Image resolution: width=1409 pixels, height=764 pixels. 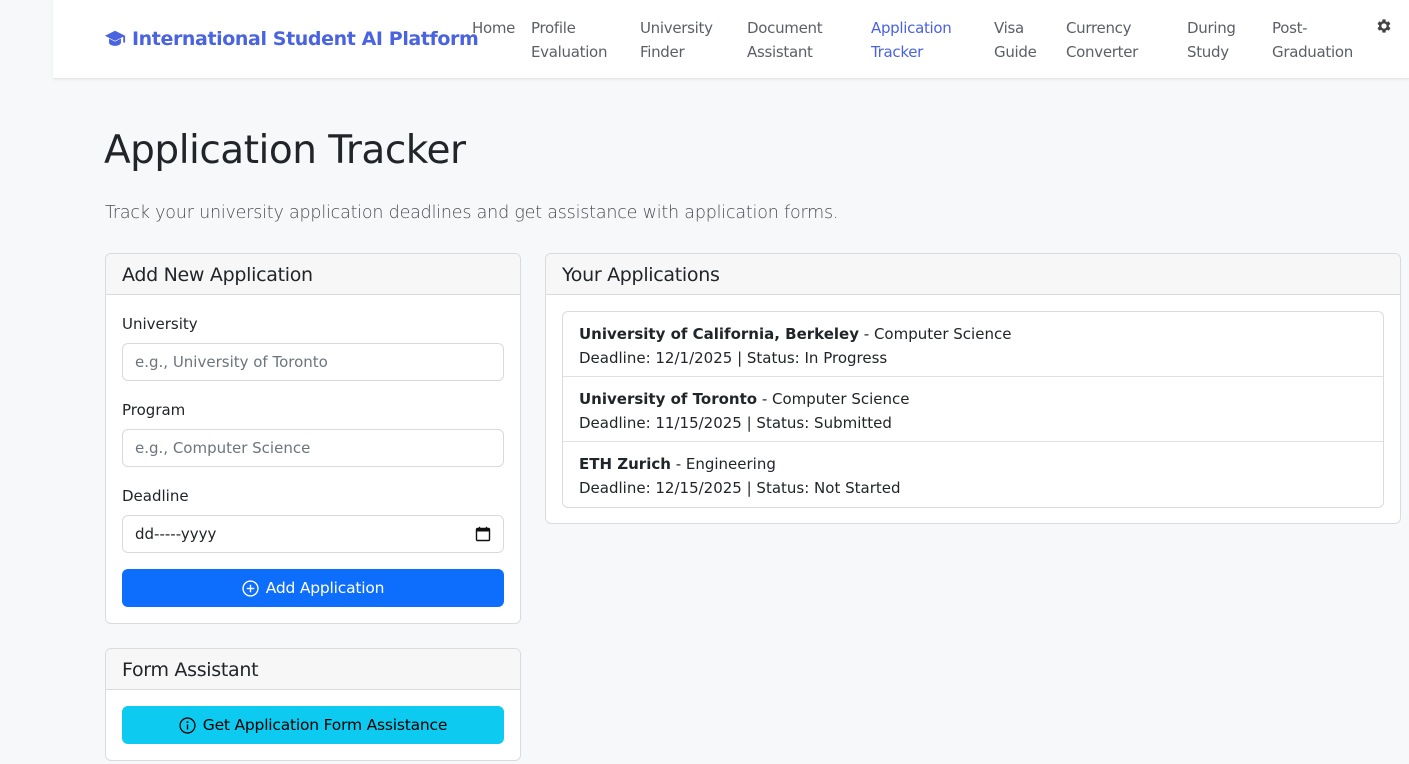 I want to click on program-input: e.g., Computer Science, so click(x=313, y=448).